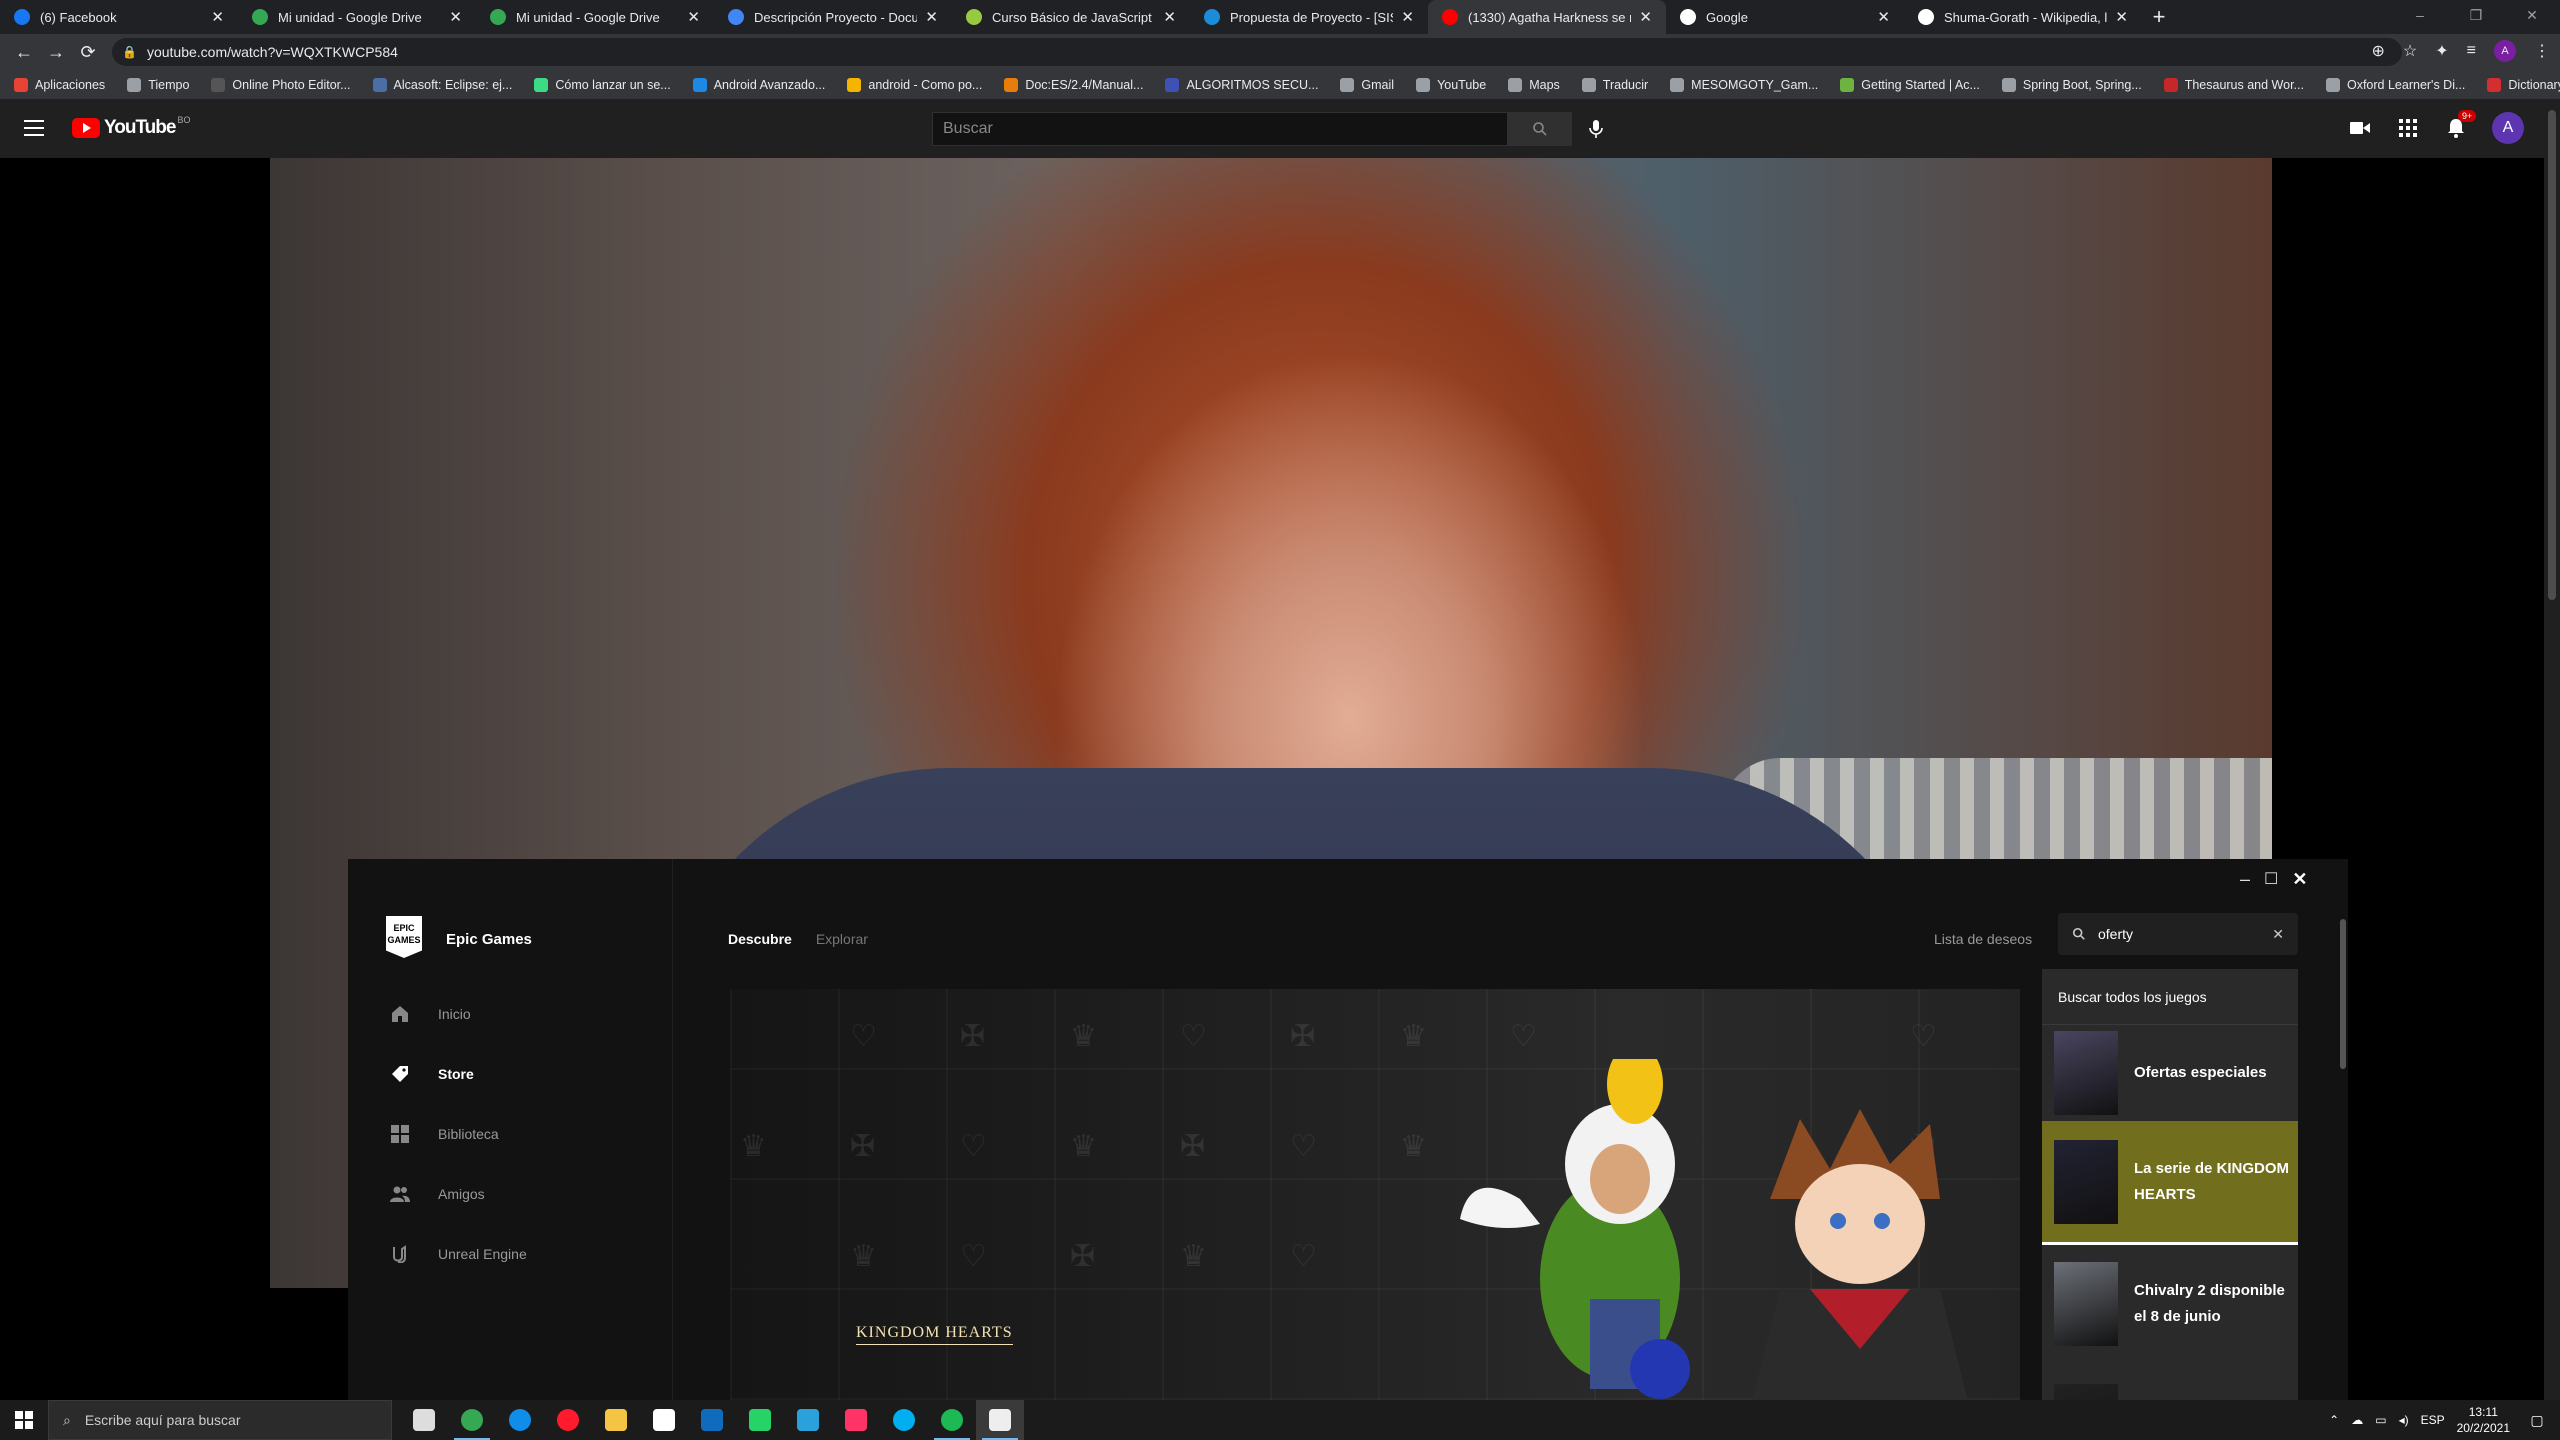 The width and height of the screenshot is (2560, 1440). I want to click on page-scrollbar, so click(2552, 755).